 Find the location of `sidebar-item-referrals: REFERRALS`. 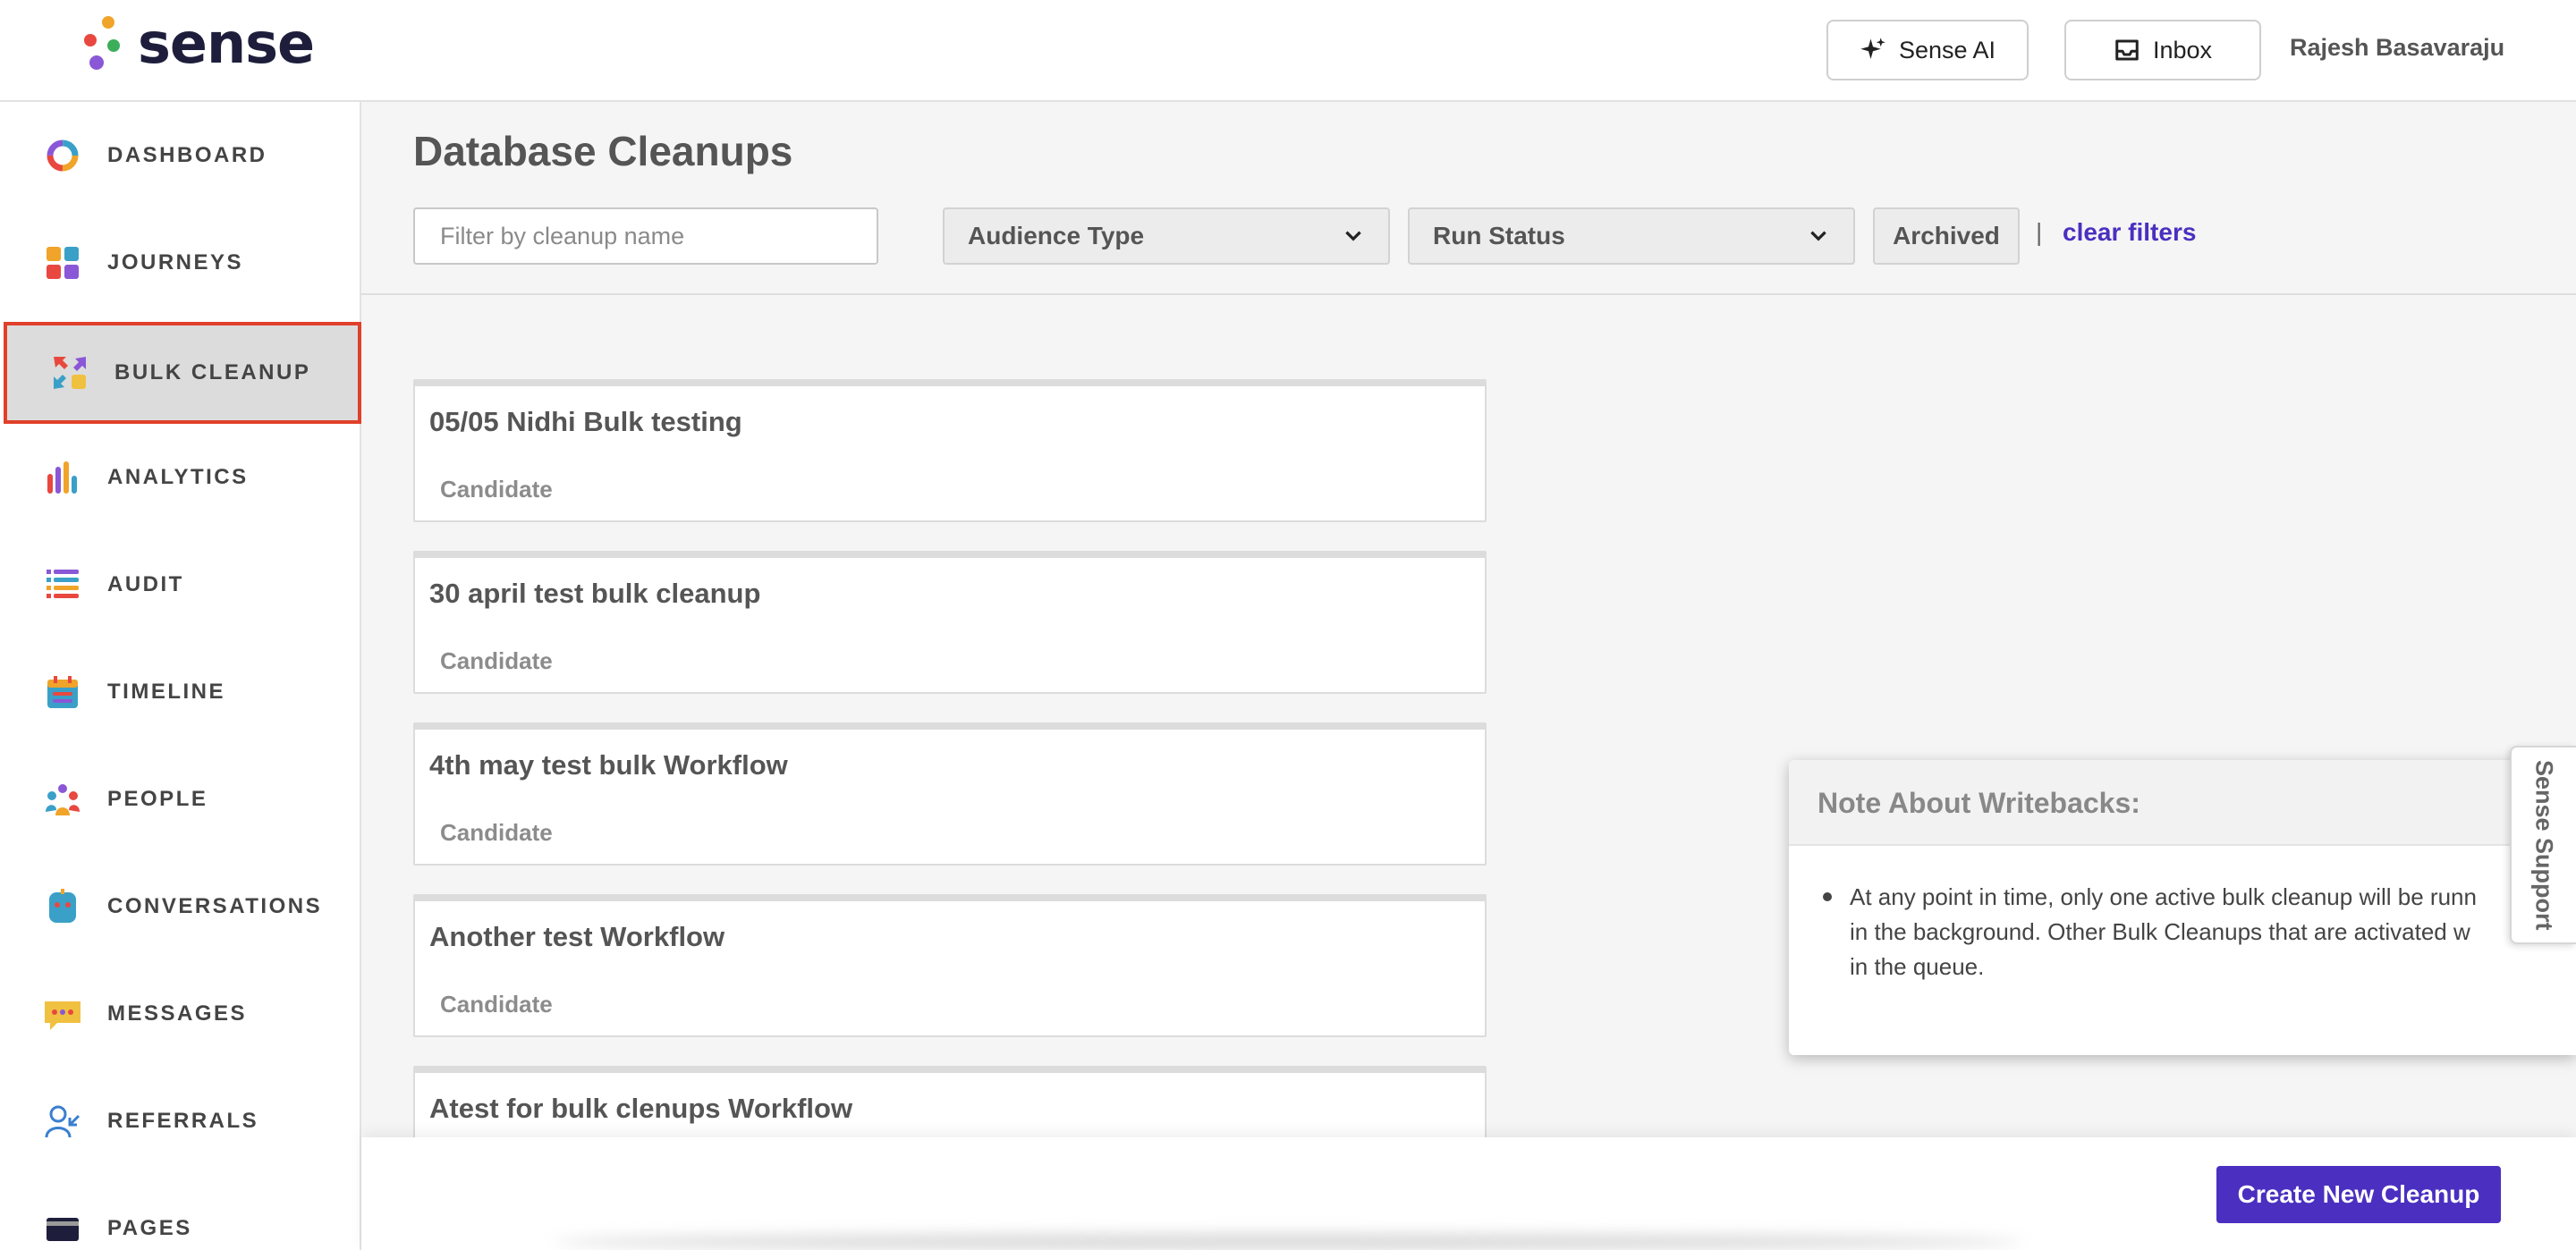

sidebar-item-referrals: REFERRALS is located at coordinates (180, 1122).